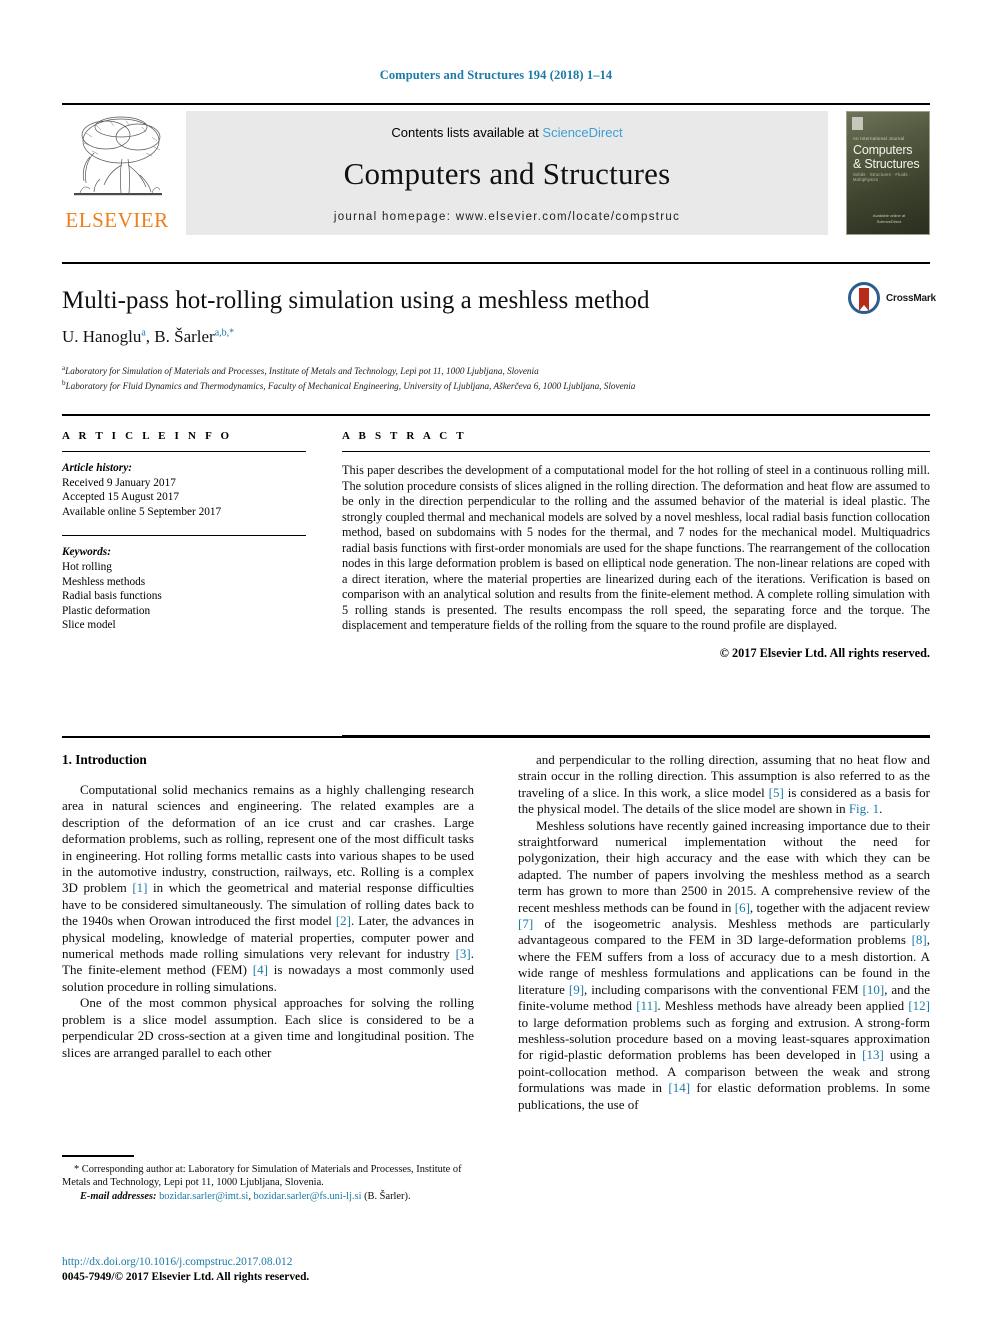 The image size is (992, 1323). Describe the element at coordinates (387, 1196) in the screenshot. I see `email-suffix: (B. Šarler).` at that location.